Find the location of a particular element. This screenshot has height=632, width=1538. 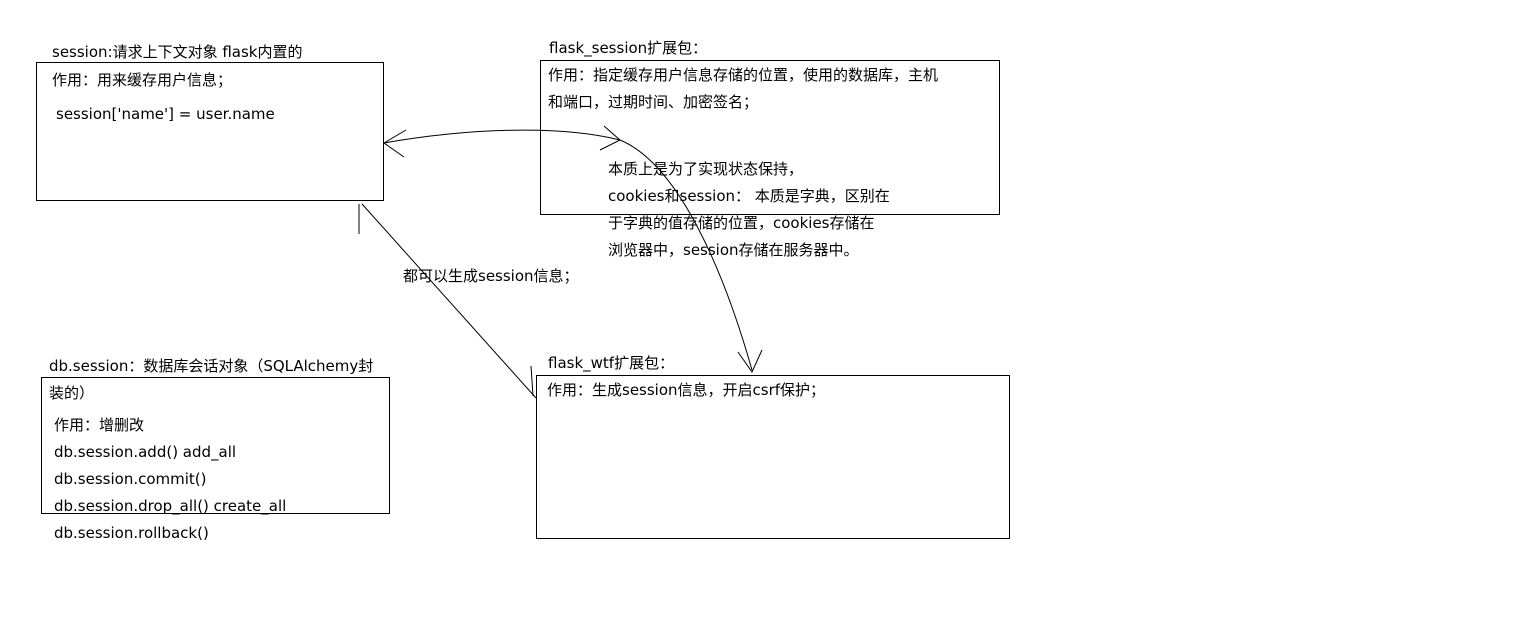

note-line-1: 本质上是为了实现状态保持， is located at coordinates (706, 169).